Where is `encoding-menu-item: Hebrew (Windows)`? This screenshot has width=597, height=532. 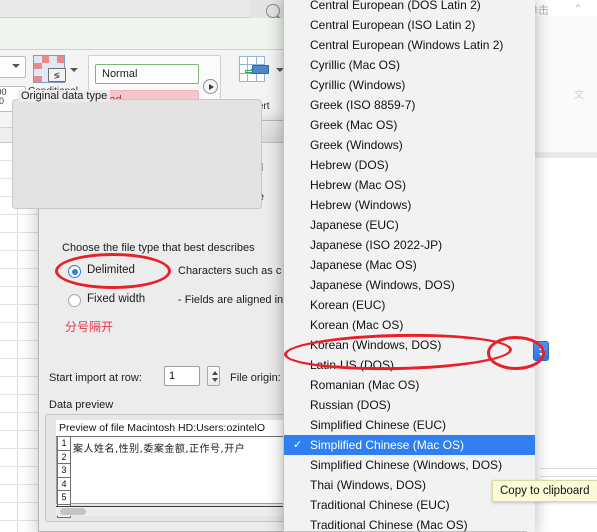
encoding-menu-item: Hebrew (Windows) is located at coordinates (409, 205).